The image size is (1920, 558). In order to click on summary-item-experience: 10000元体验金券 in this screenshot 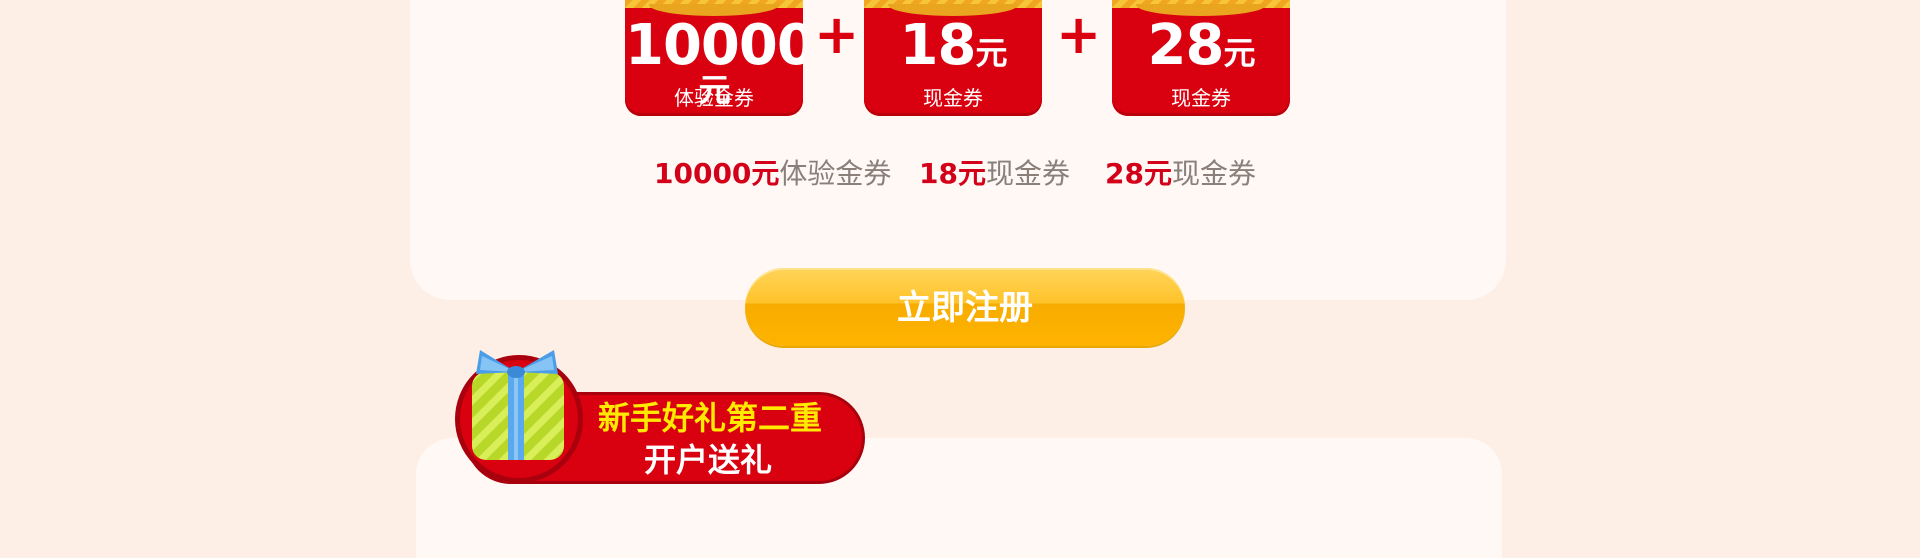, I will do `click(773, 173)`.